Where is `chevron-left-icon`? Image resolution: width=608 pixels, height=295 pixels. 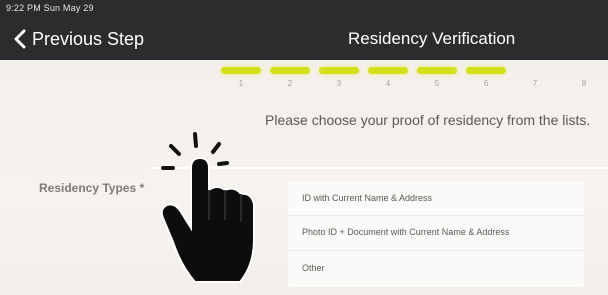
chevron-left-icon is located at coordinates (20, 39).